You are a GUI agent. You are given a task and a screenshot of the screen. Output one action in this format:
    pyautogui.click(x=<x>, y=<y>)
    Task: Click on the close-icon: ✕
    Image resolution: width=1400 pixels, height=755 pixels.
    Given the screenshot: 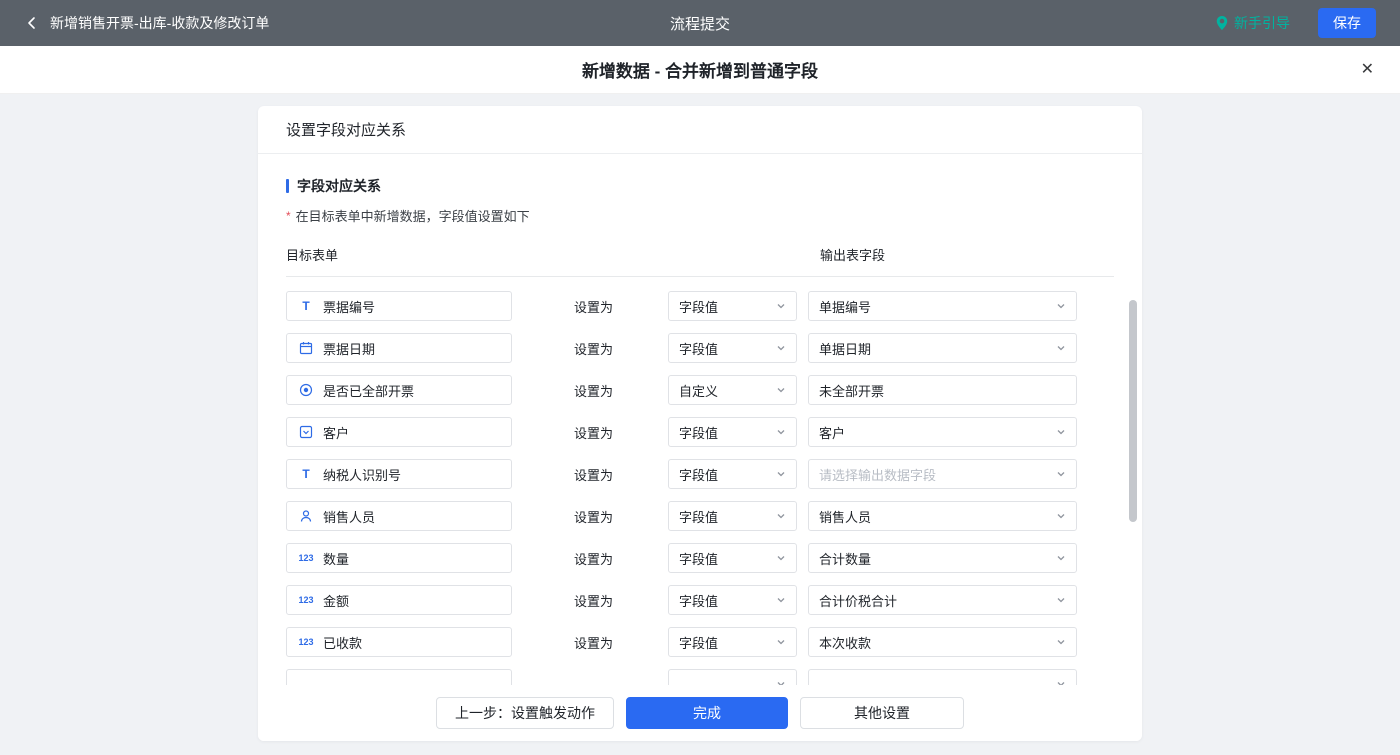 What is the action you would take?
    pyautogui.click(x=1367, y=69)
    